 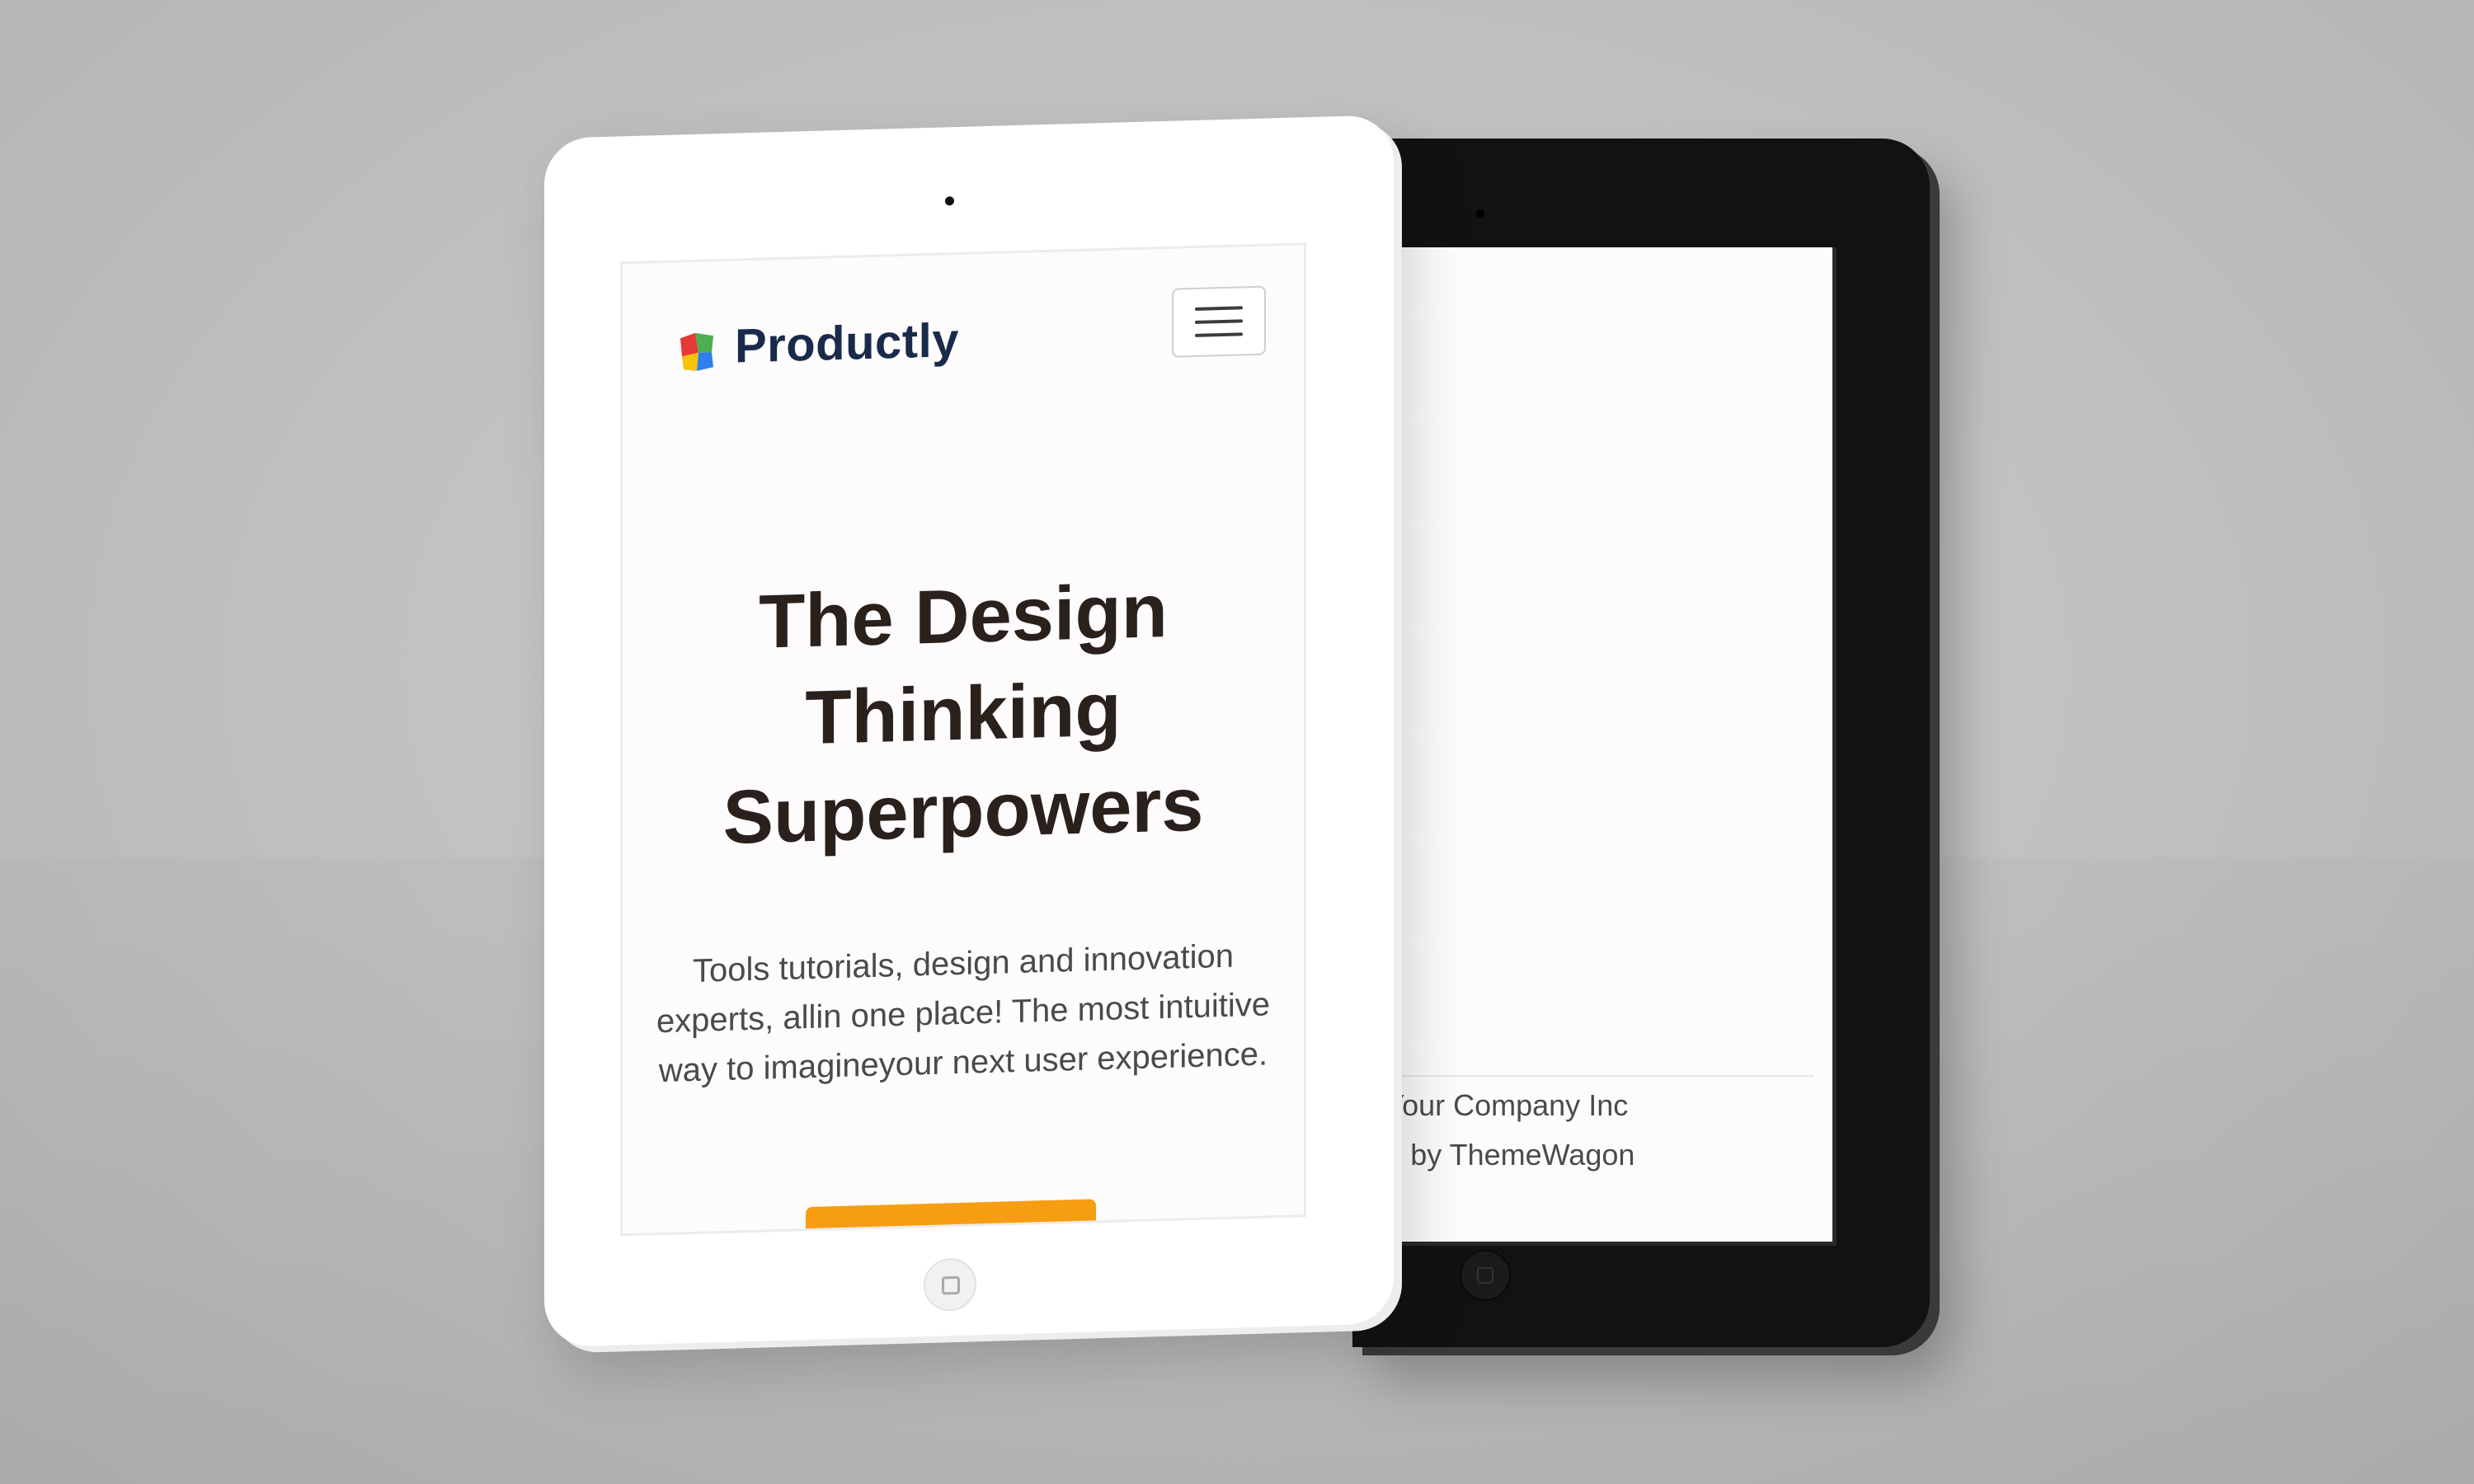 I want to click on hero-title-line-2: Thinking, so click(x=963, y=714).